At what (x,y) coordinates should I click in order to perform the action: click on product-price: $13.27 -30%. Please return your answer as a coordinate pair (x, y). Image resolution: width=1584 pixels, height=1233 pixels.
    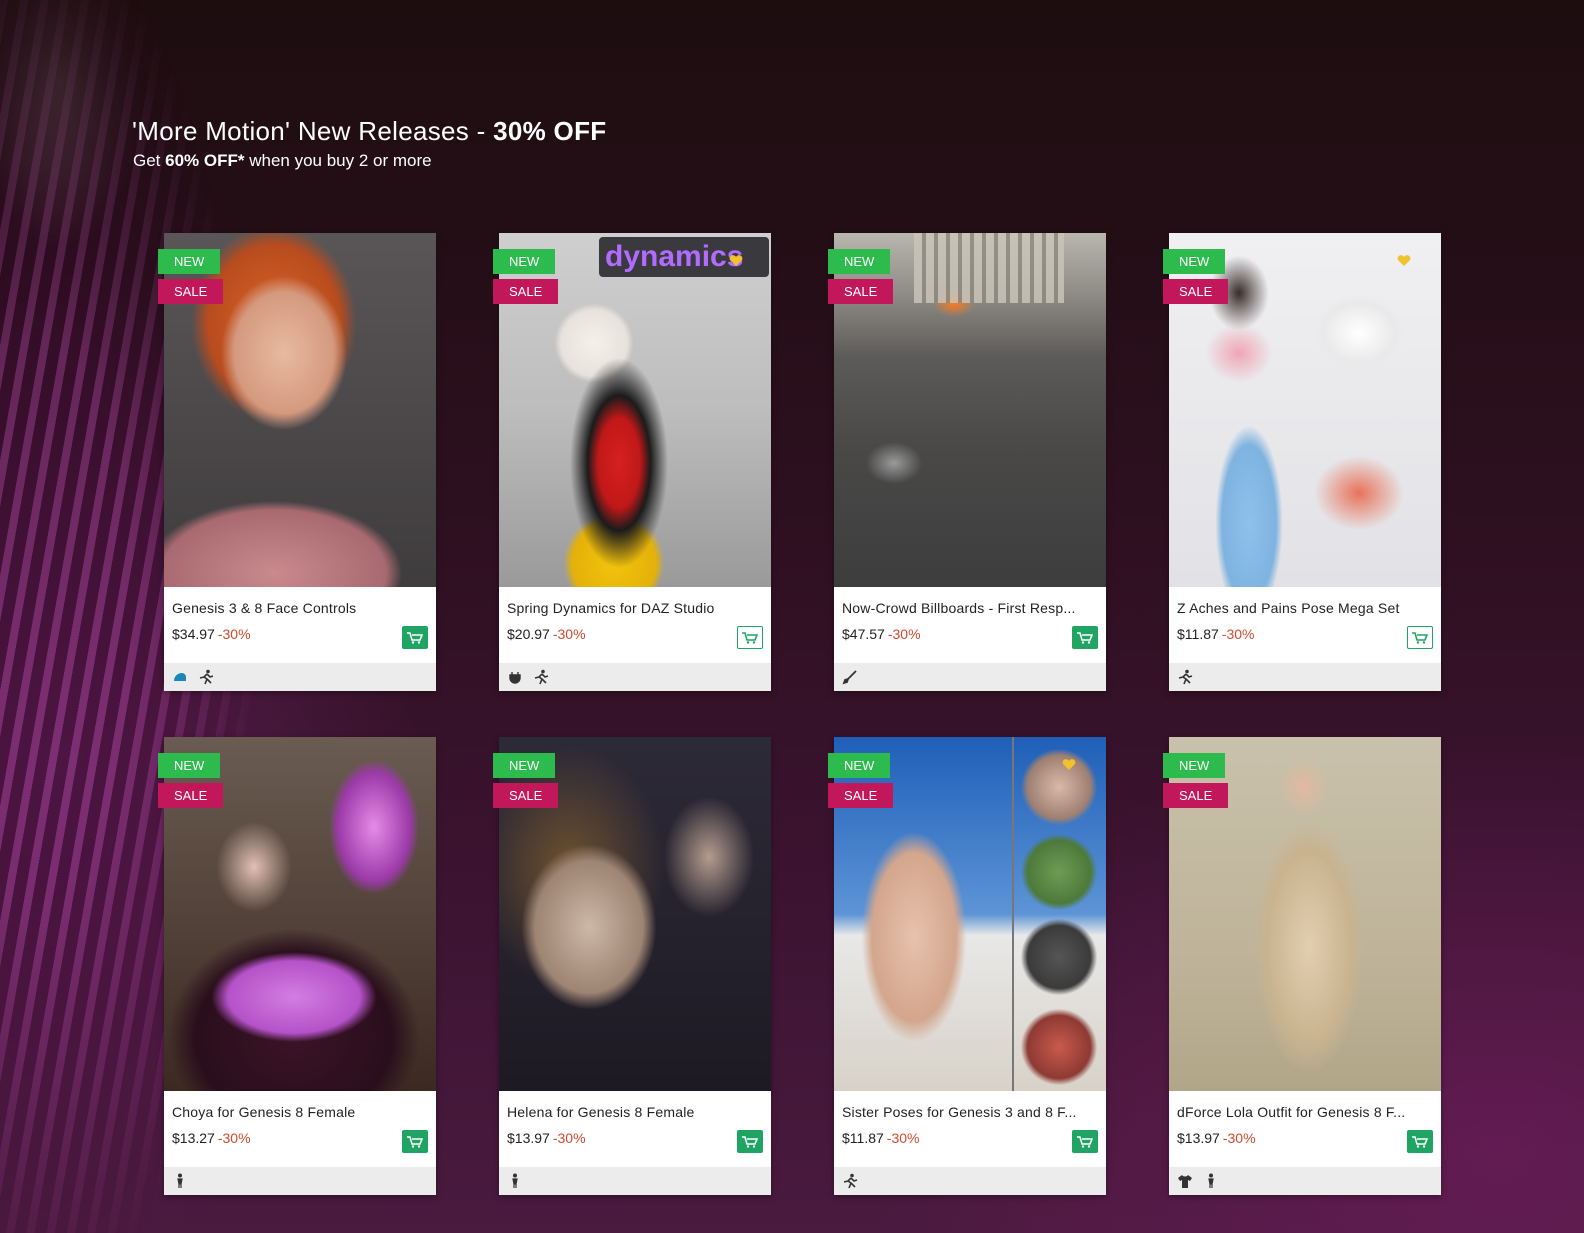
    Looking at the image, I should click on (211, 1138).